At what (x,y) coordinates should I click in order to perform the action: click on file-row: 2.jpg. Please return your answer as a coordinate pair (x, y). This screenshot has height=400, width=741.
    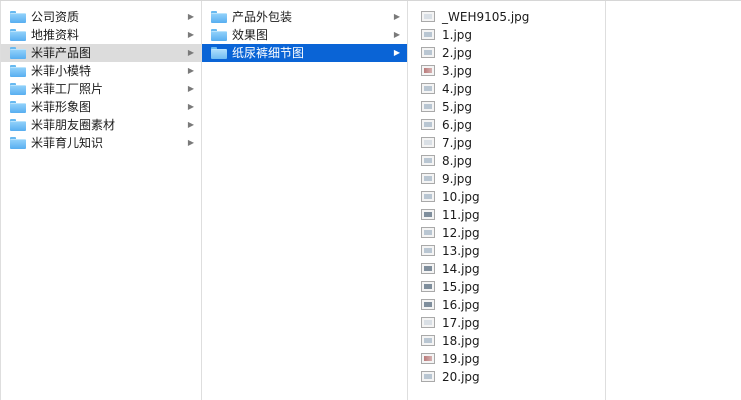
    Looking at the image, I should click on (506, 53).